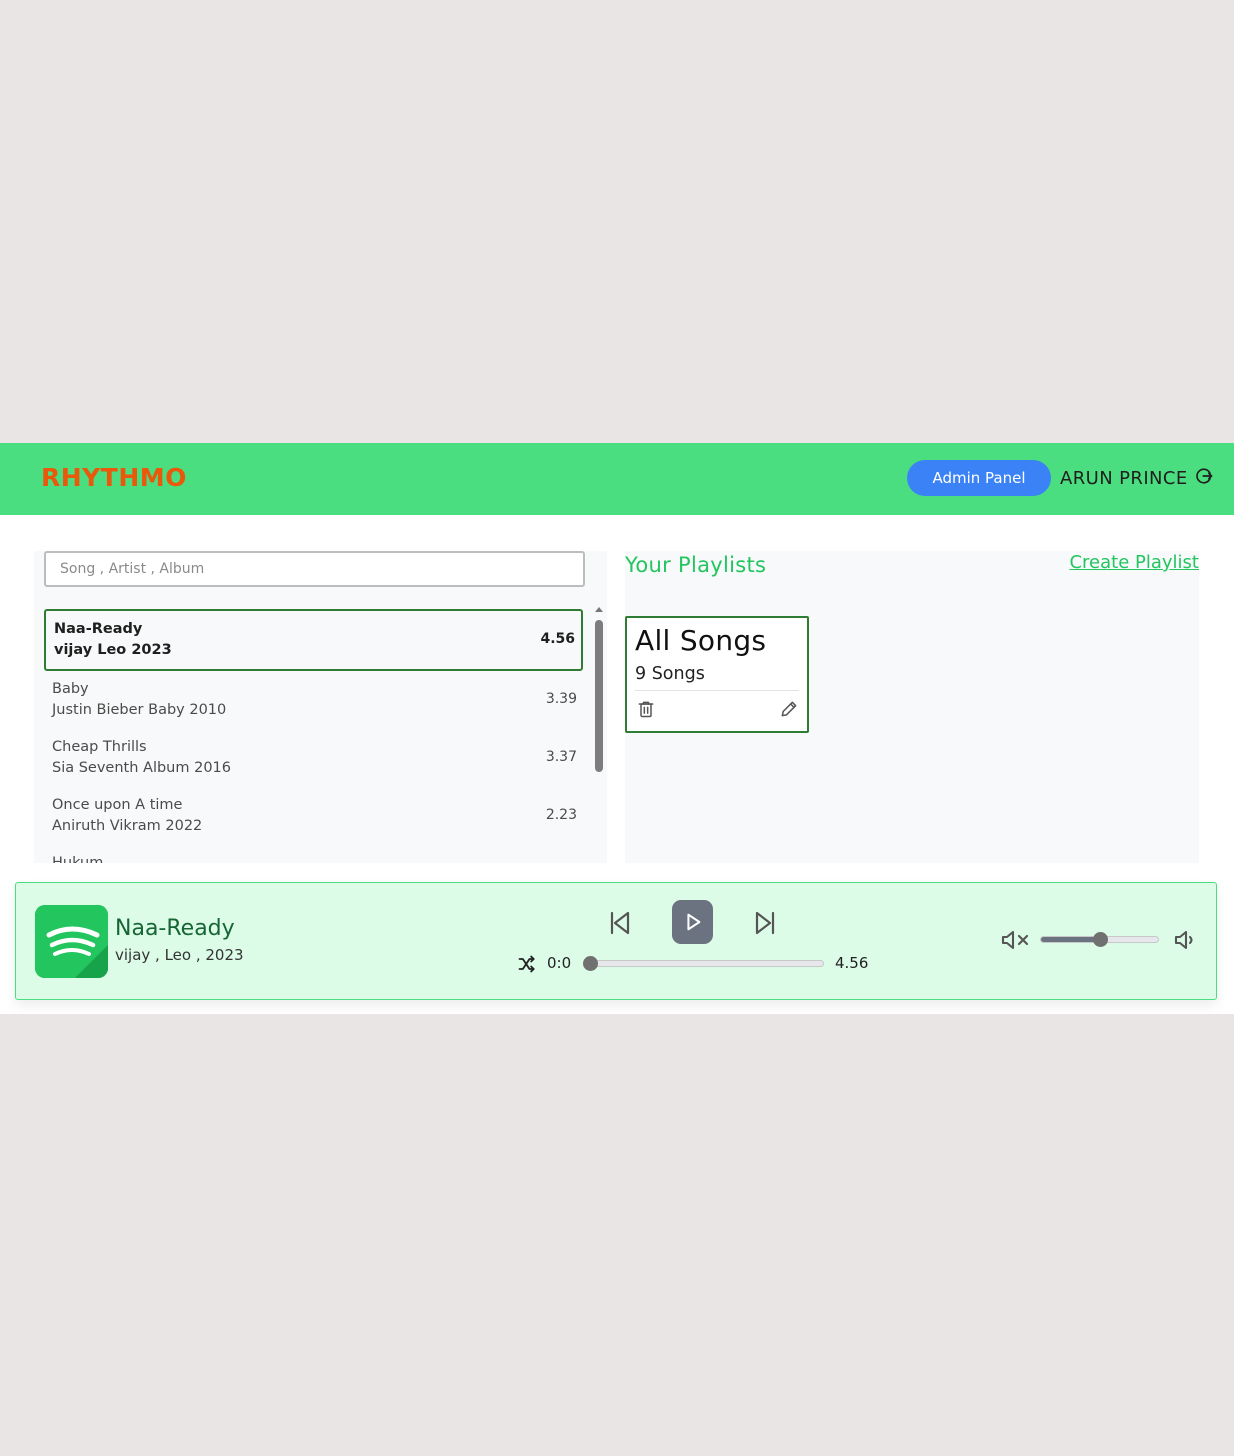 The image size is (1234, 1456). What do you see at coordinates (561, 757) in the screenshot?
I see `song-duration: 3.37` at bounding box center [561, 757].